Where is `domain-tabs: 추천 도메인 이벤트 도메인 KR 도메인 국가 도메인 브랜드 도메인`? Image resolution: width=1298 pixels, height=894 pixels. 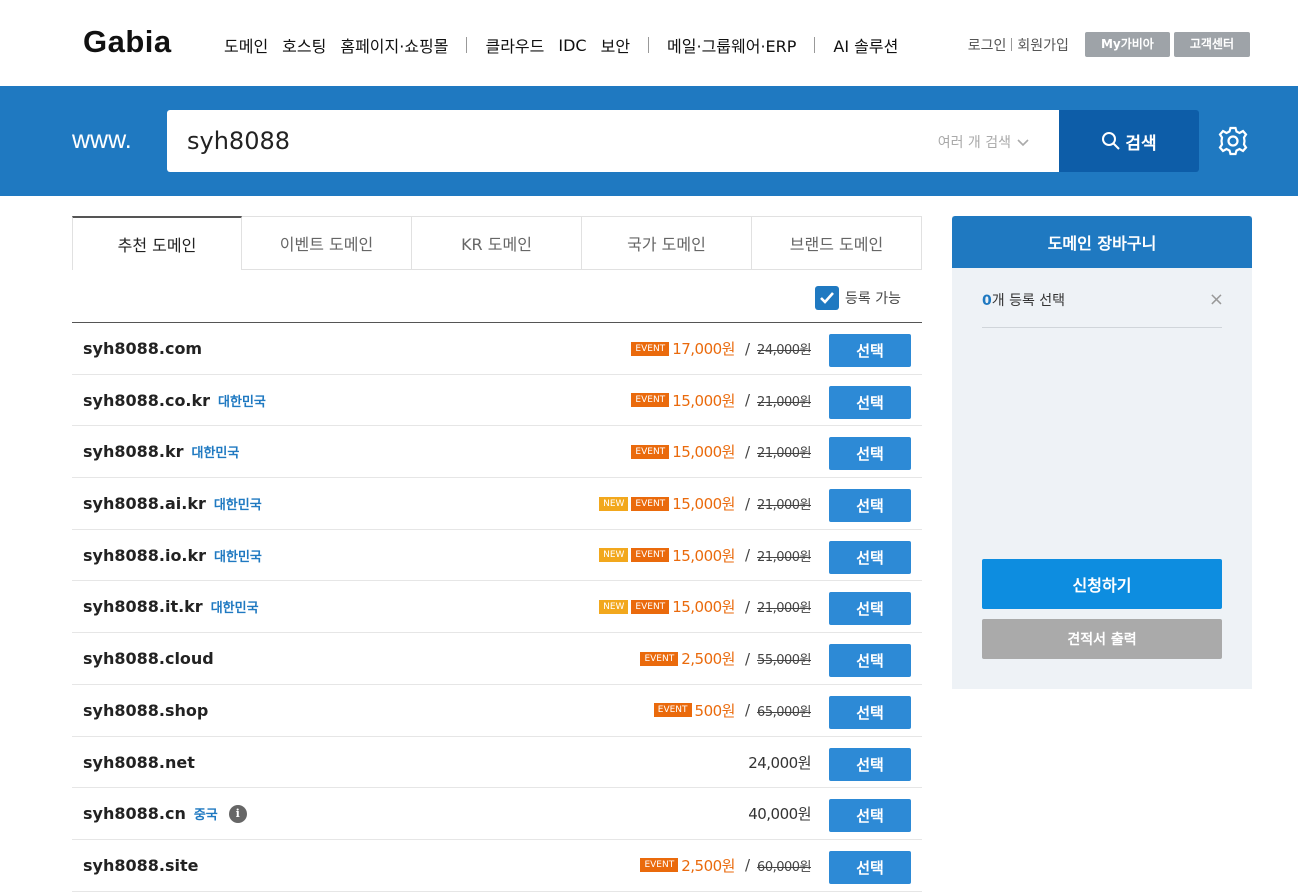 domain-tabs: 추천 도메인 이벤트 도메인 KR 도메인 국가 도메인 브랜드 도메인 is located at coordinates (497, 243).